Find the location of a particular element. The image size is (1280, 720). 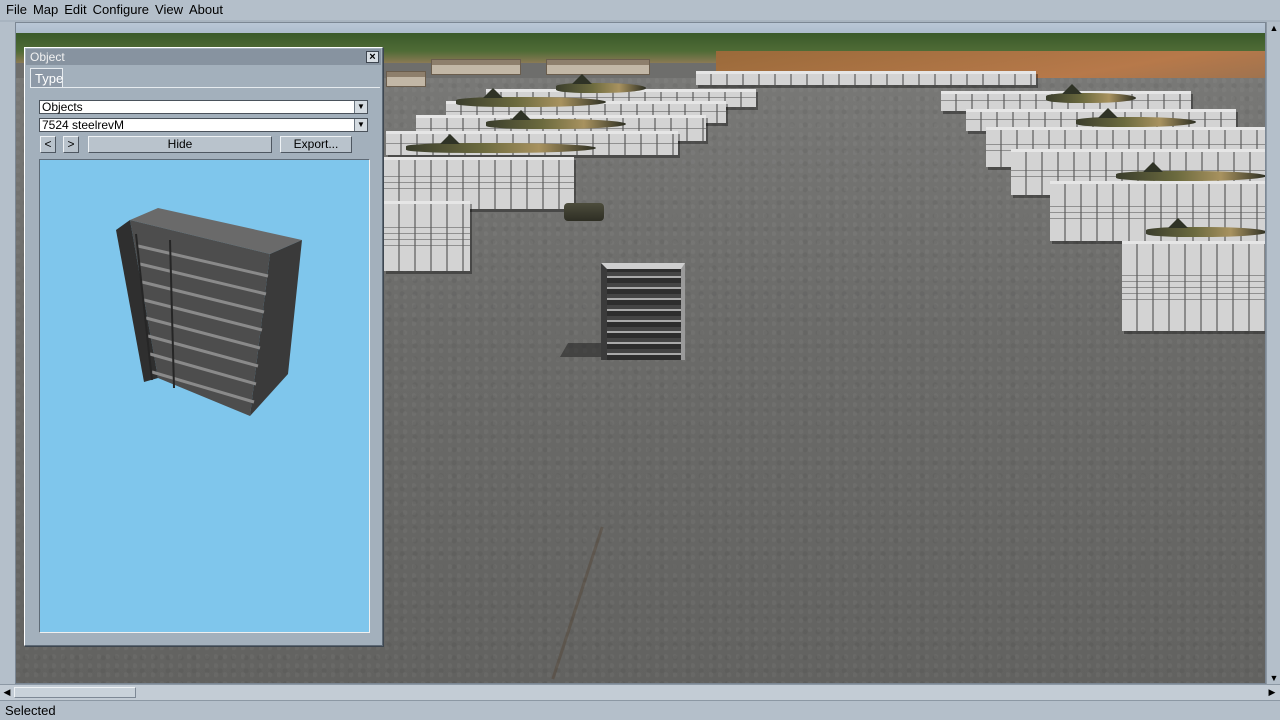

category-select: Objects ▼ is located at coordinates (203, 107).